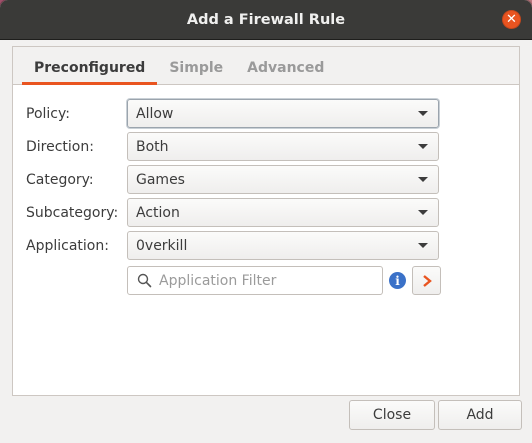  Describe the element at coordinates (283, 113) in the screenshot. I see `policy-dropdown: Allow` at that location.